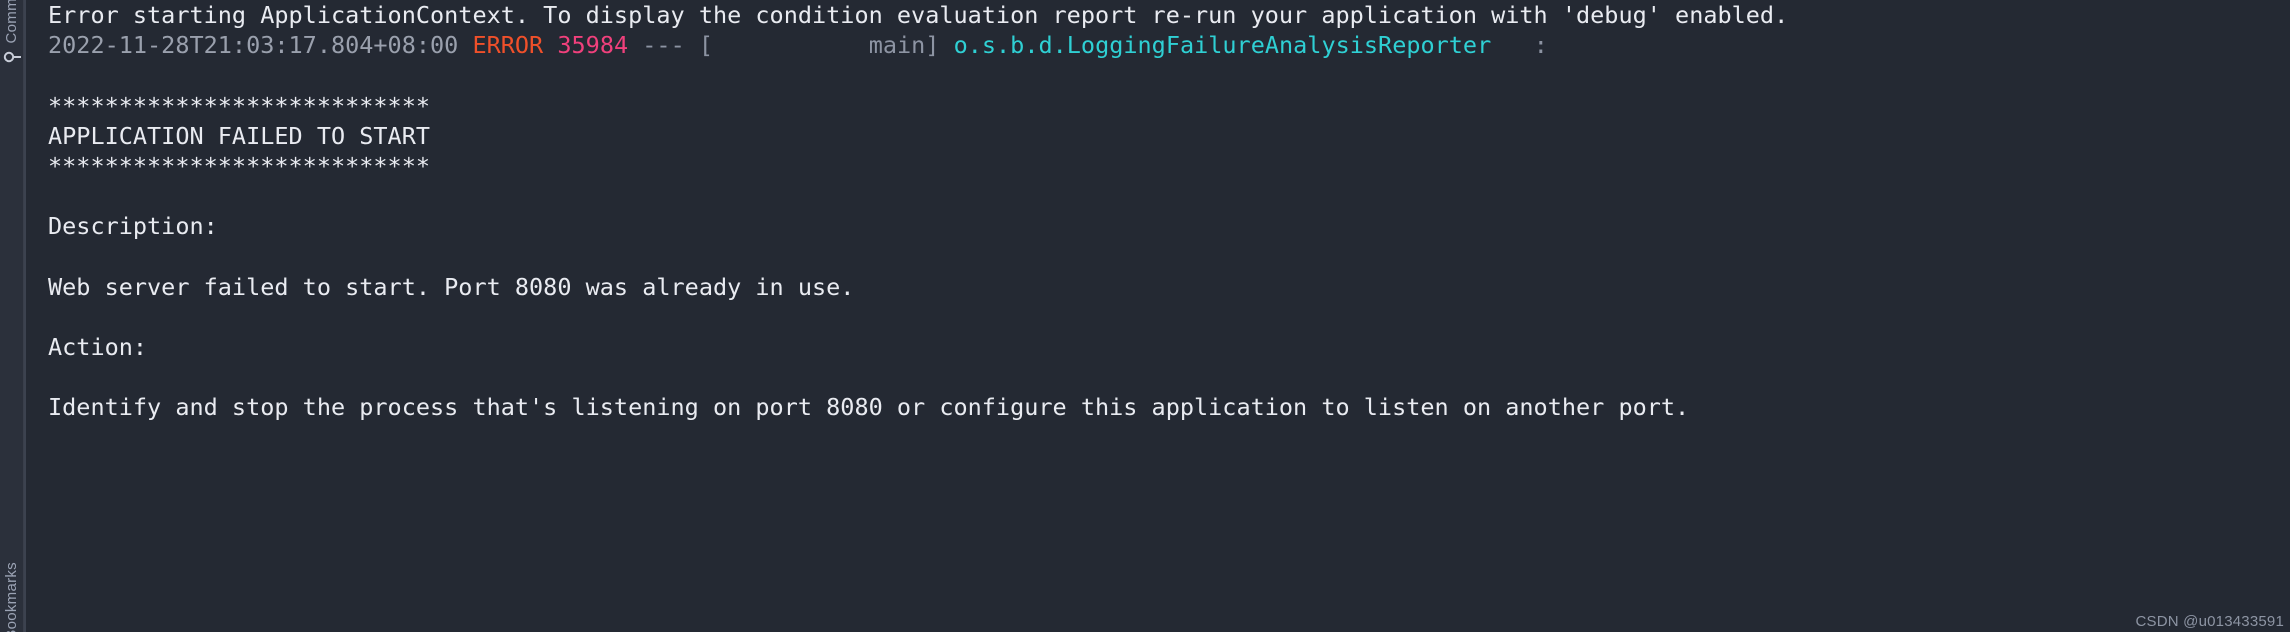  Describe the element at coordinates (791, 45) in the screenshot. I see `log-thread-pad` at that location.